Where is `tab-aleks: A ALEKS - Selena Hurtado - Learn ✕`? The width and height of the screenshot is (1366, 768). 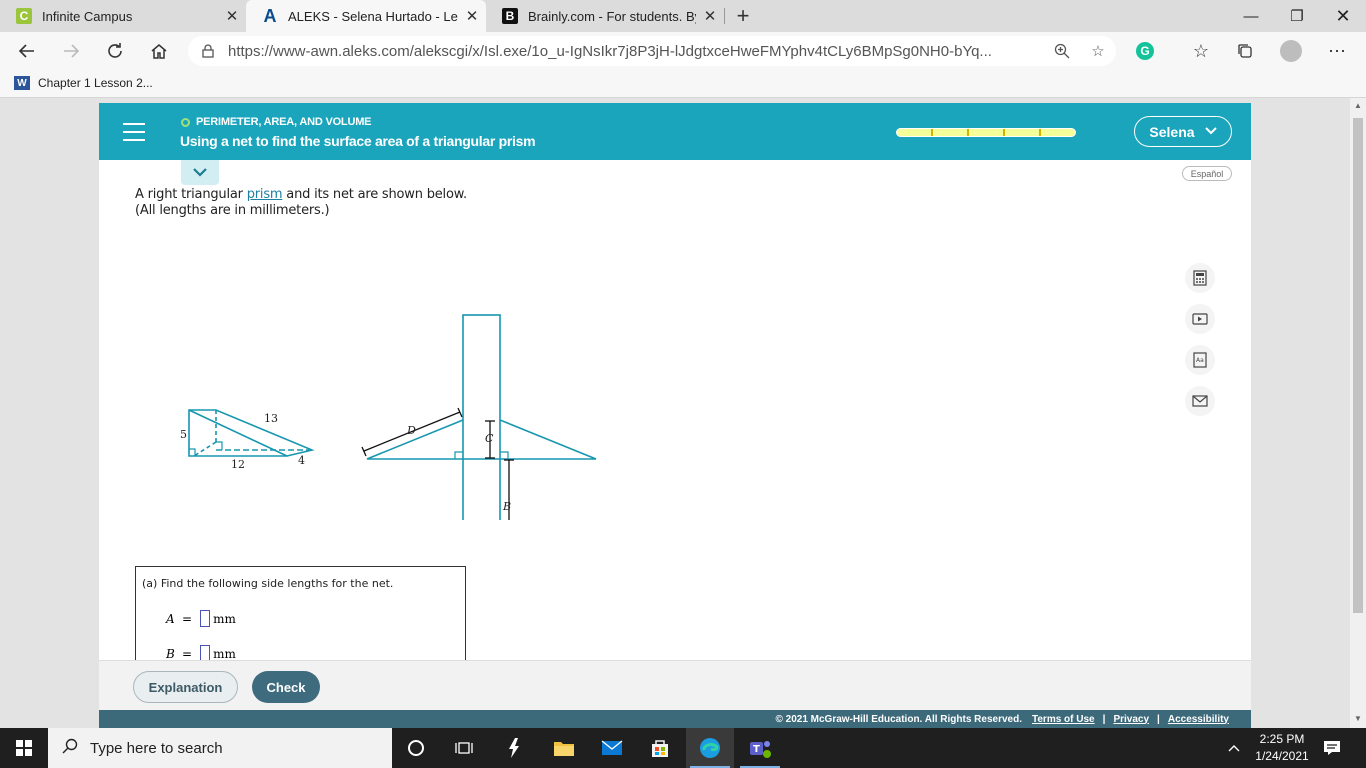 tab-aleks: A ALEKS - Selena Hurtado - Learn ✕ is located at coordinates (366, 16).